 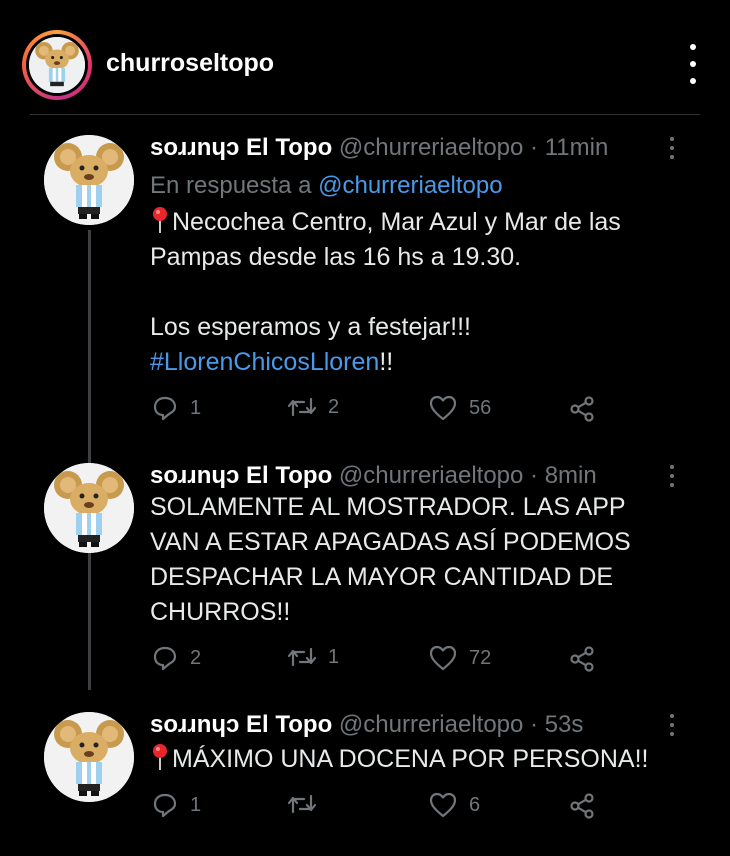 What do you see at coordinates (336, 257) in the screenshot?
I see `tweet-line: Pampas desde las 16 hs a 19.30.` at bounding box center [336, 257].